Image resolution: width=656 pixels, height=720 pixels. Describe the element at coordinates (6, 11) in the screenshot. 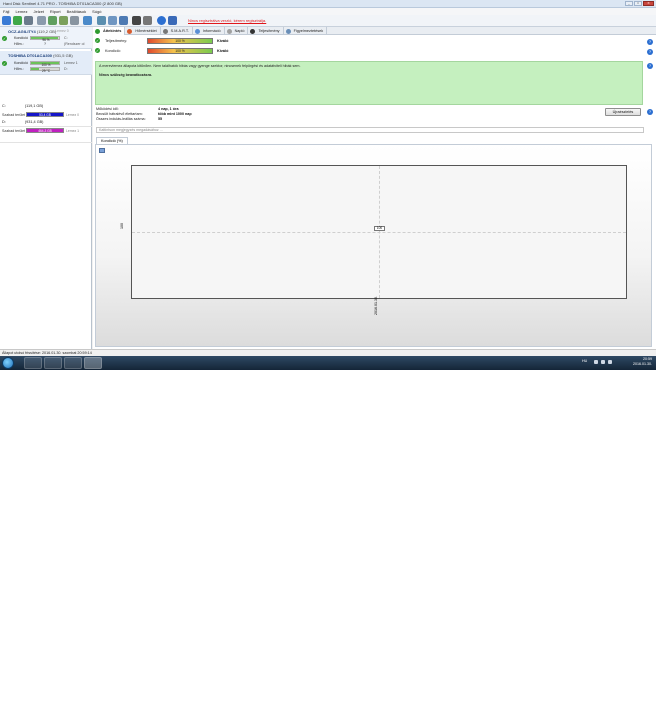

I see `menu-file: Fájl` at that location.